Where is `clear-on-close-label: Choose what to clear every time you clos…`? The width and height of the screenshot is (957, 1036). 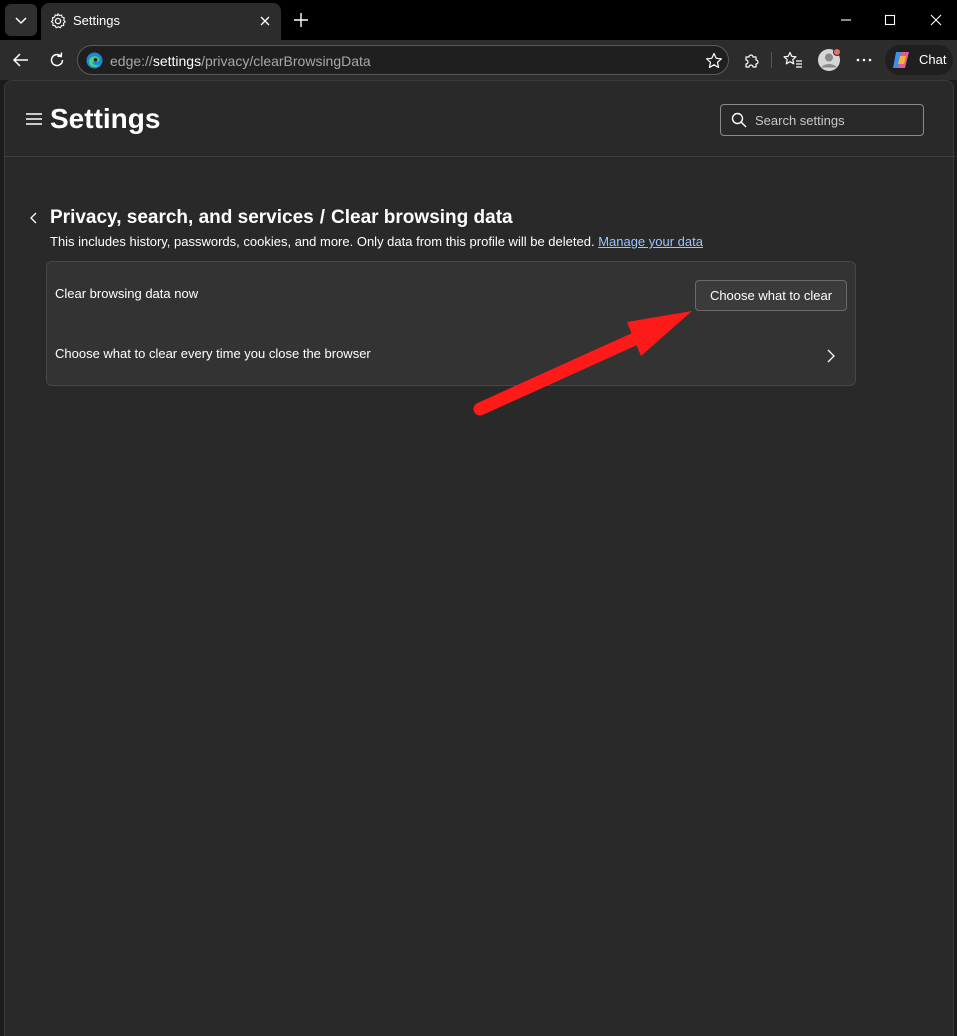 clear-on-close-label: Choose what to clear every time you clos… is located at coordinates (213, 353).